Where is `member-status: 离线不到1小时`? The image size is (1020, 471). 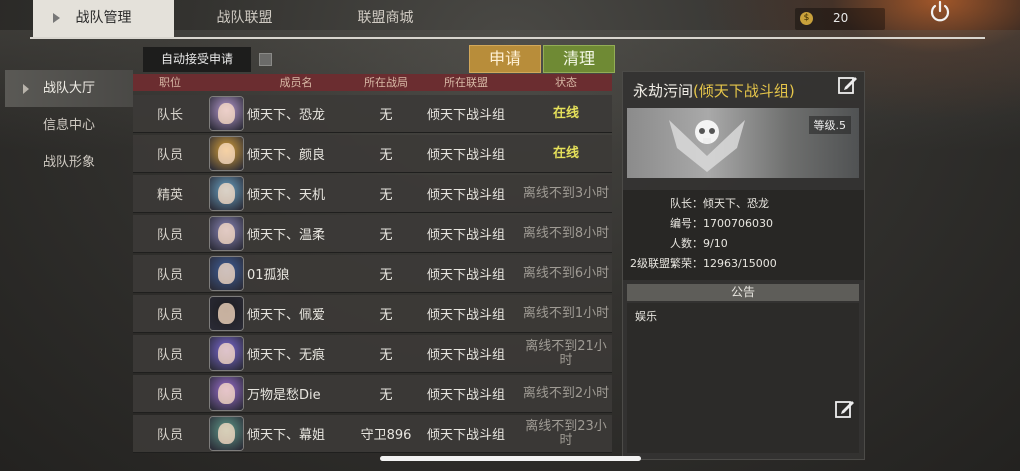 member-status: 离线不到1小时 is located at coordinates (566, 313).